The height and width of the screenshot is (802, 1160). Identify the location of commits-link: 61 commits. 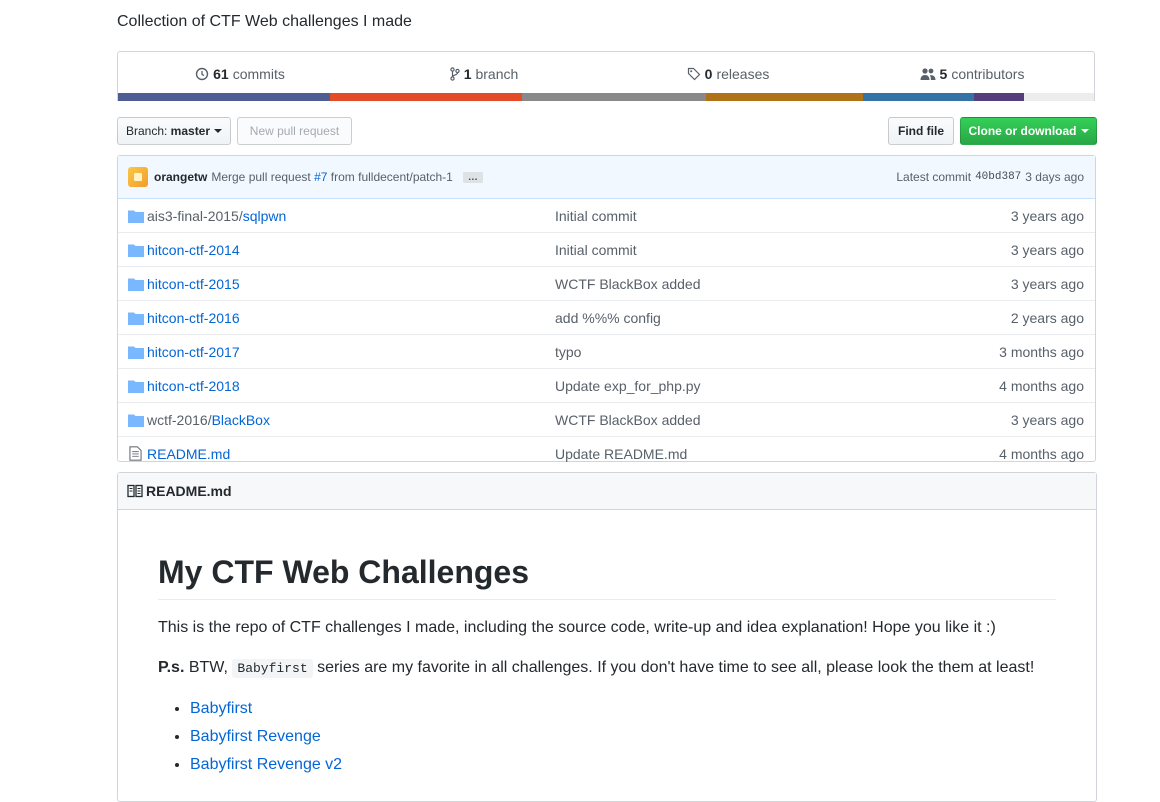
(240, 74).